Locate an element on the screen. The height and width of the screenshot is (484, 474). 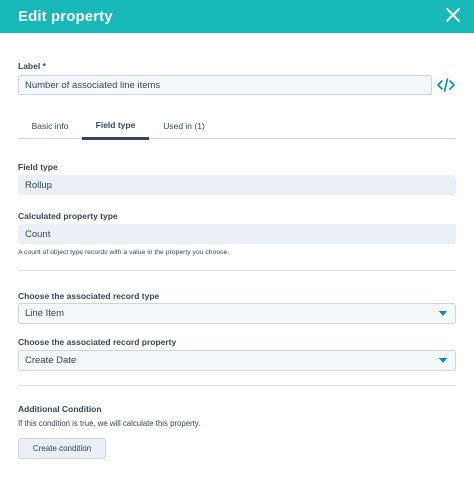
tab-used-in: Used in (1) is located at coordinates (184, 125).